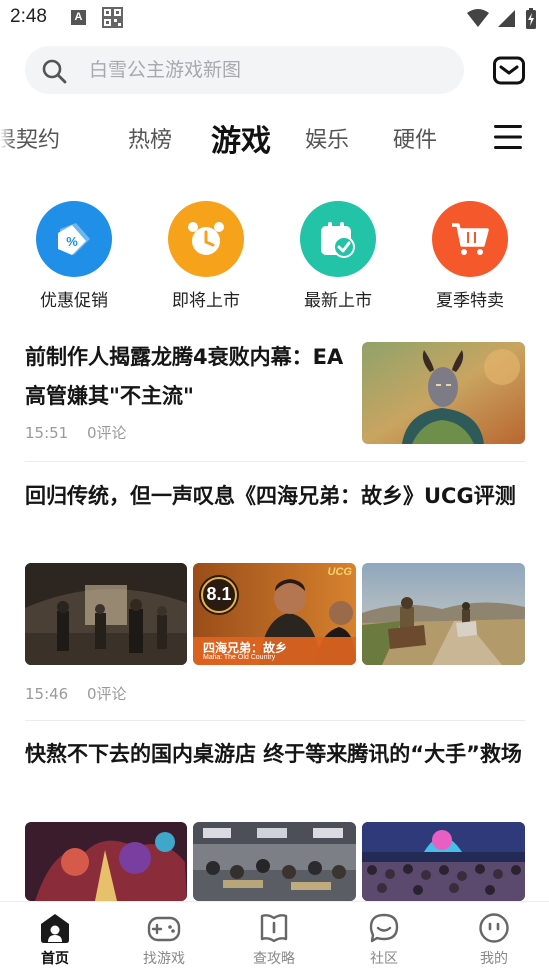 Image resolution: width=549 pixels, height=976 pixels. What do you see at coordinates (338, 301) in the screenshot?
I see `shortcut-label: 最新上市` at bounding box center [338, 301].